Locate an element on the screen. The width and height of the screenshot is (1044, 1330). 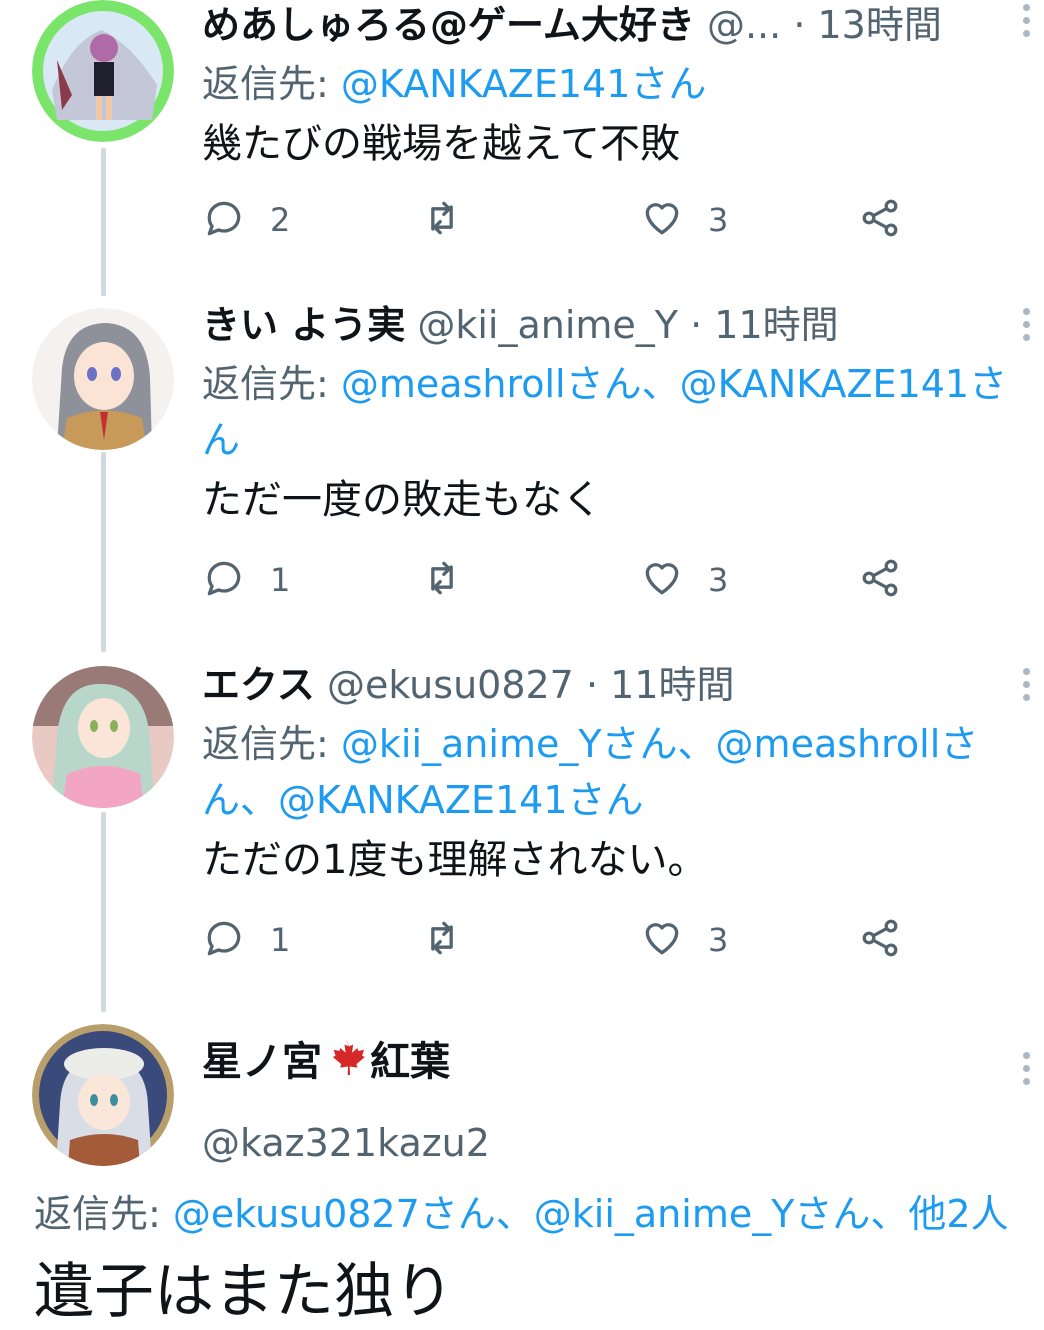
tweet-header: エクス @ekusu0827 · 11時間 is located at coordinates (613, 685).